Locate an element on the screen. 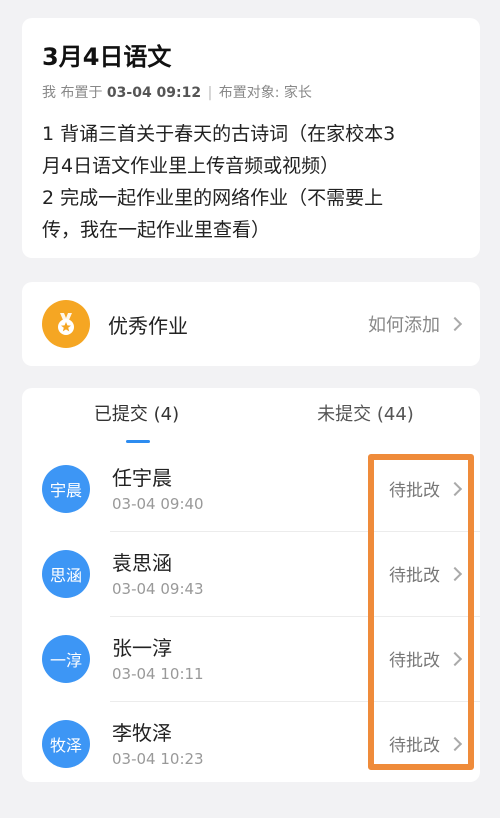  avatar: 牧泽 is located at coordinates (66, 743).